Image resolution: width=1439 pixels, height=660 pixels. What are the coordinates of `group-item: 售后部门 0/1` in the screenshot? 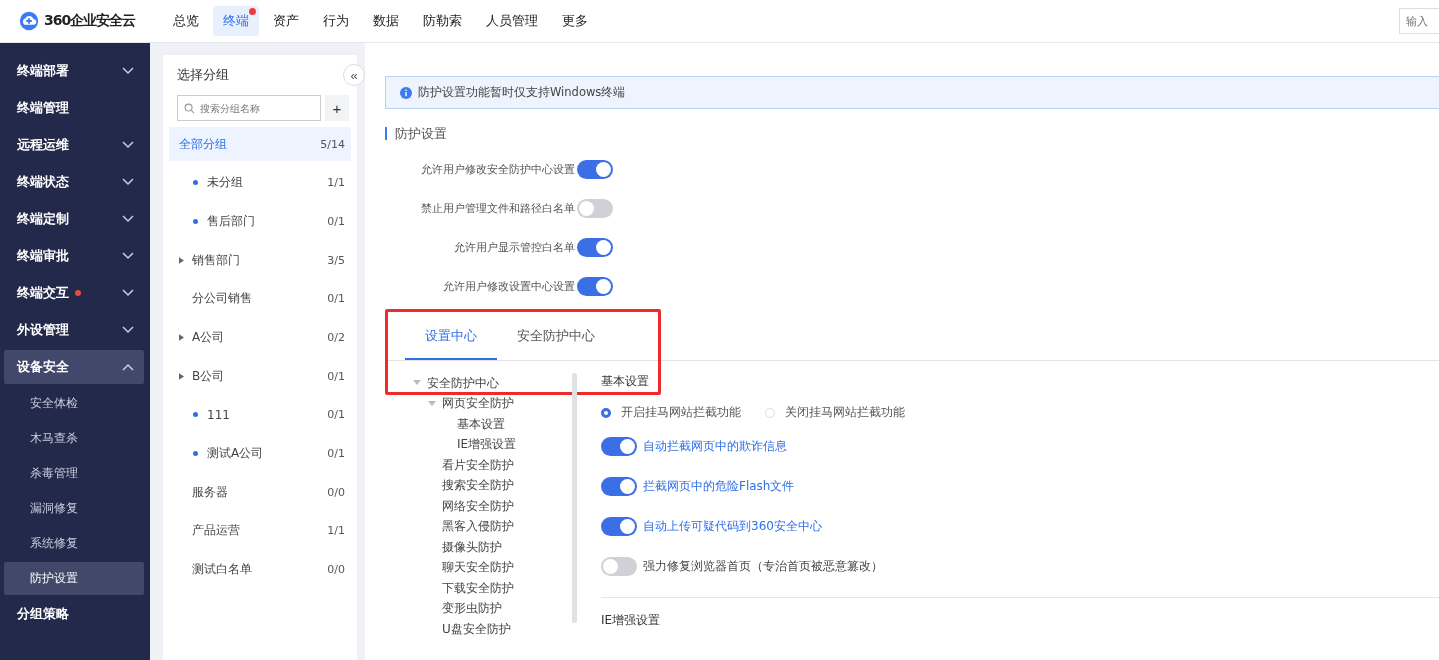 It's located at (260, 221).